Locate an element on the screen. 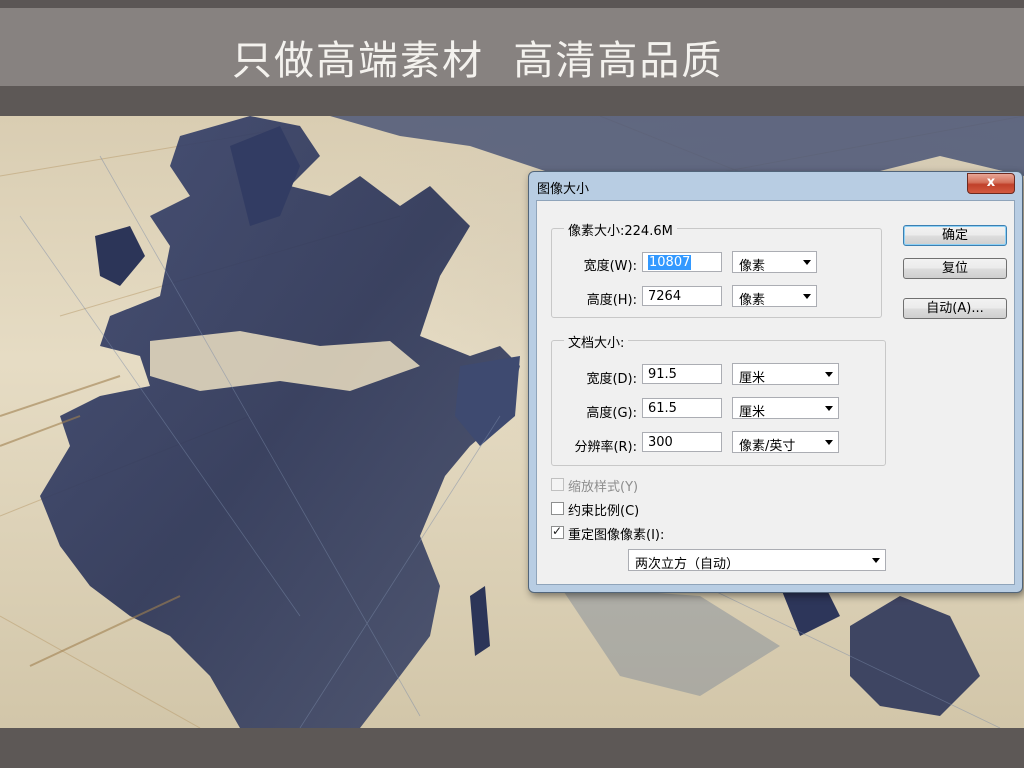 The height and width of the screenshot is (768, 1024). checkmark-icon: ✓ is located at coordinates (557, 531).